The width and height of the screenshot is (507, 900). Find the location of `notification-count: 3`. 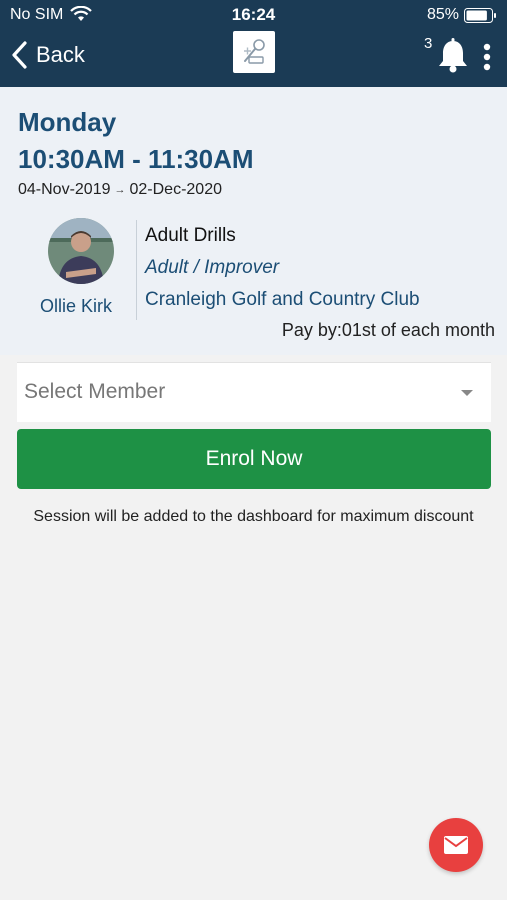

notification-count: 3 is located at coordinates (428, 43).